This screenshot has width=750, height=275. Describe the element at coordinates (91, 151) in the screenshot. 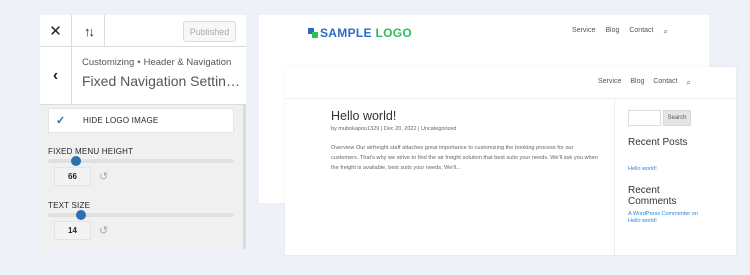

I see `fixed-menu-height-label: FIXED MENU HEIGHT` at that location.